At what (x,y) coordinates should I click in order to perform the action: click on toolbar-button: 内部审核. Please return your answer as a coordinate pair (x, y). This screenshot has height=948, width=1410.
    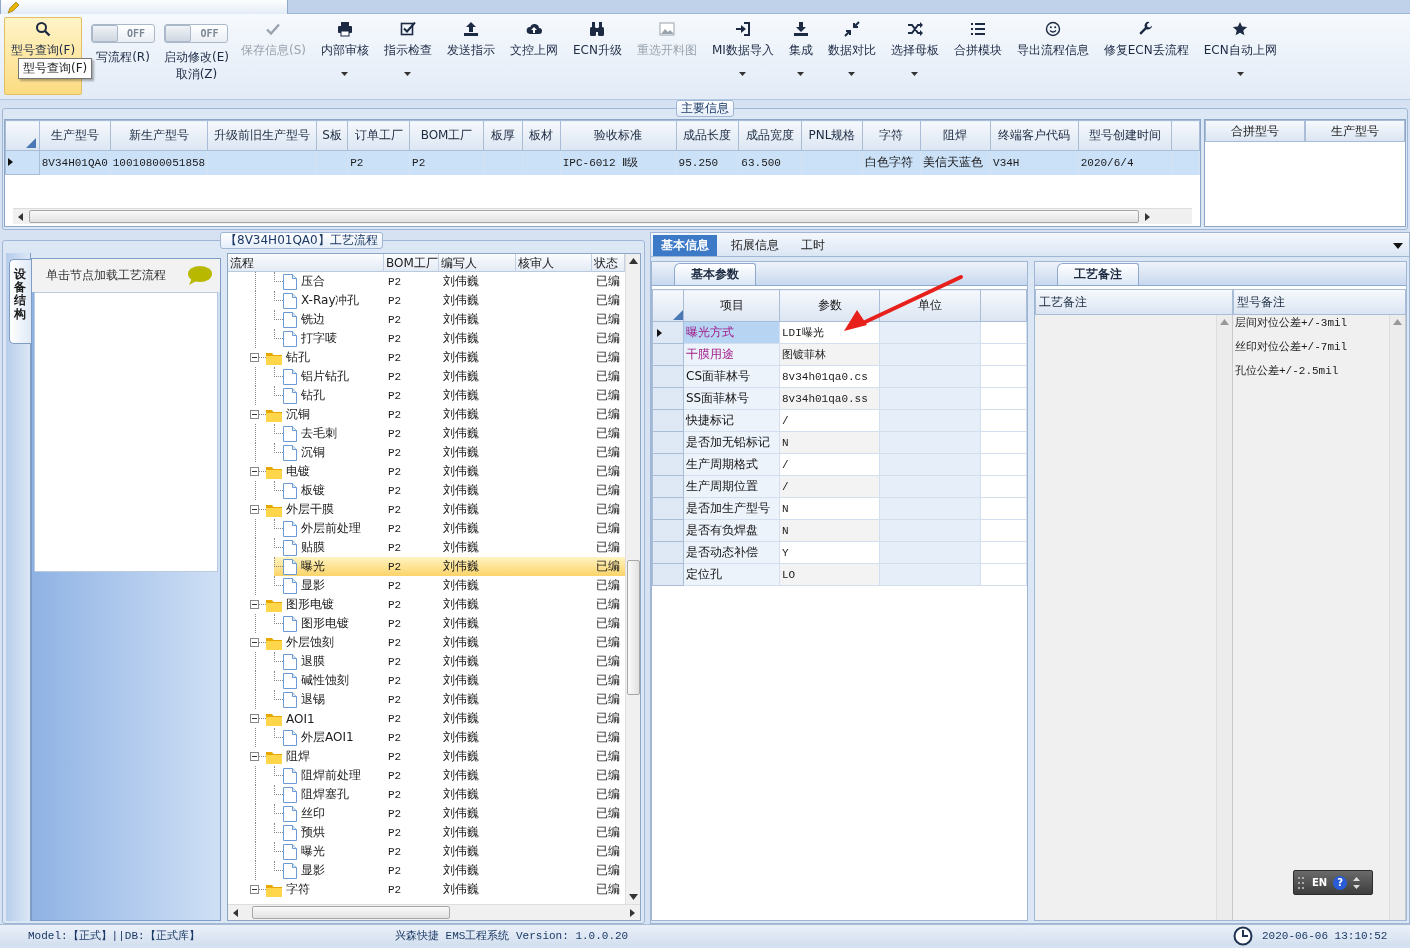
    Looking at the image, I should click on (344, 56).